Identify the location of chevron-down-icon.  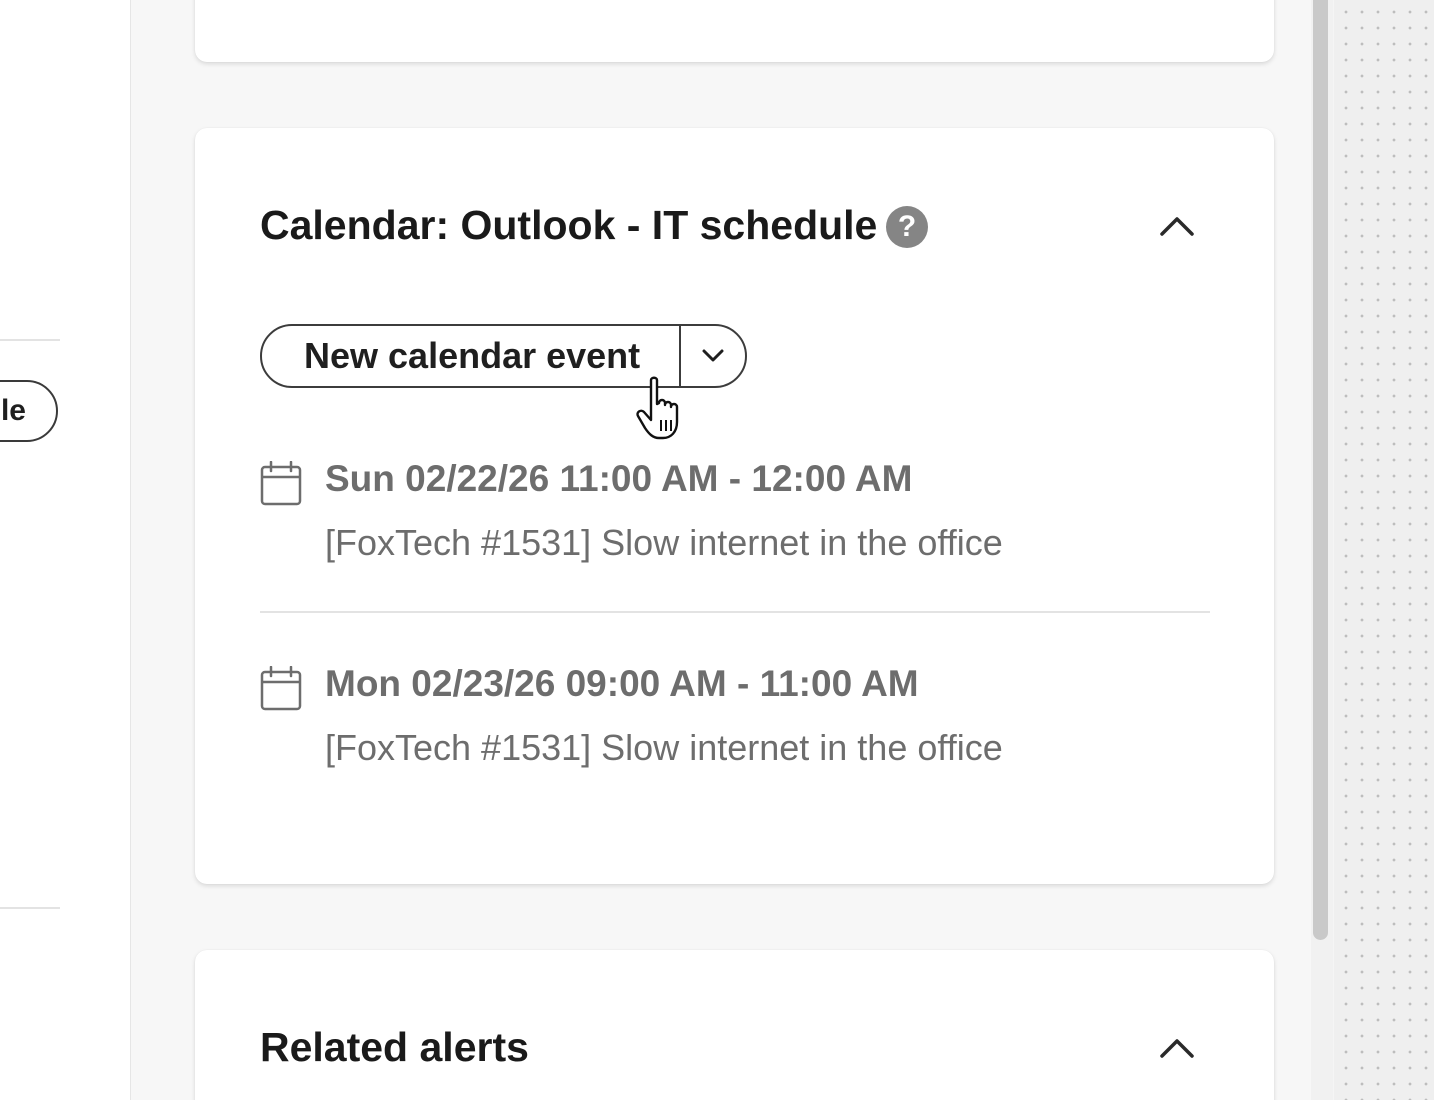
(713, 355).